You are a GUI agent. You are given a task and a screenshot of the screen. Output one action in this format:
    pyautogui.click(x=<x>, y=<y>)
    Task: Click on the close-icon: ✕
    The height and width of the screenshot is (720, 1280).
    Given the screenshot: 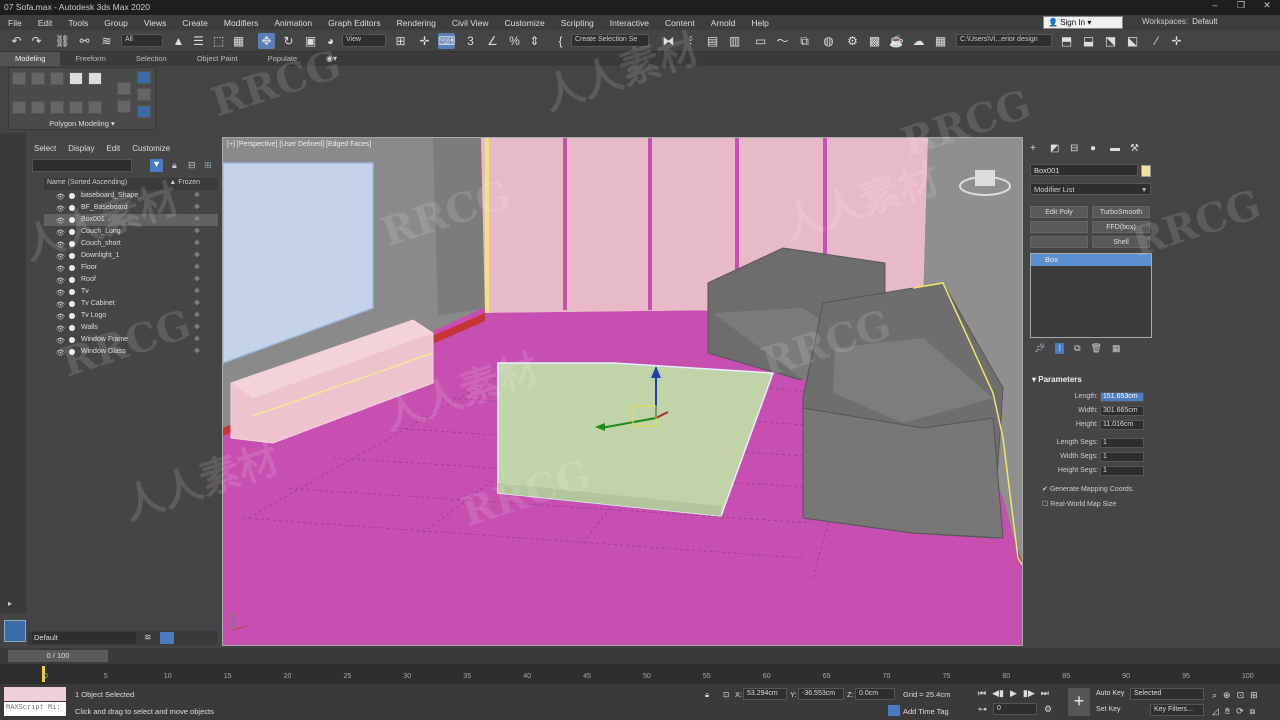 What is the action you would take?
    pyautogui.click(x=1267, y=7)
    